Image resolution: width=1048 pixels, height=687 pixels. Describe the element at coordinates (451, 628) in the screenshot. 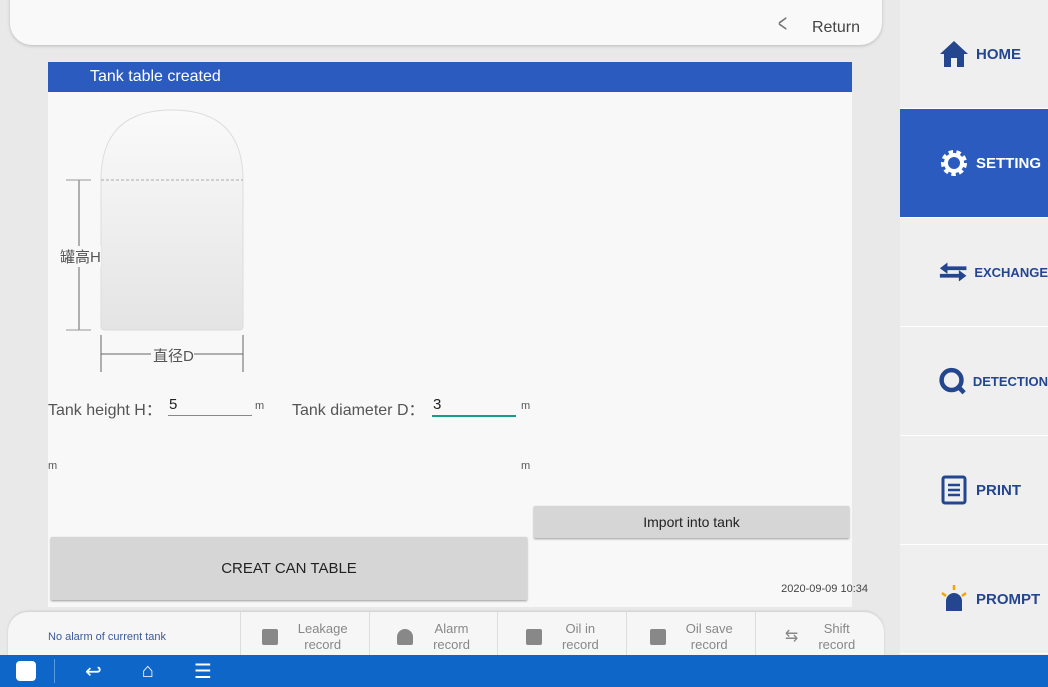

I see `record-label: Alarm` at that location.